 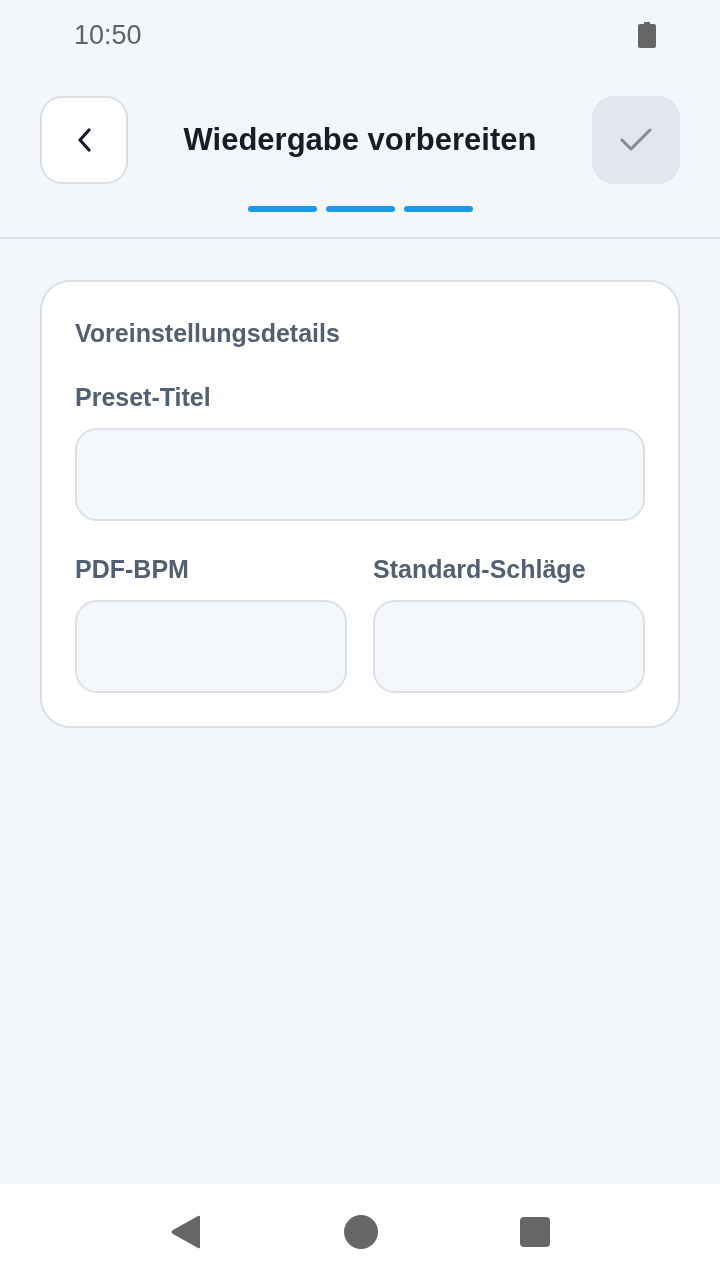 I want to click on field-label: PDF-BPM, so click(x=132, y=569).